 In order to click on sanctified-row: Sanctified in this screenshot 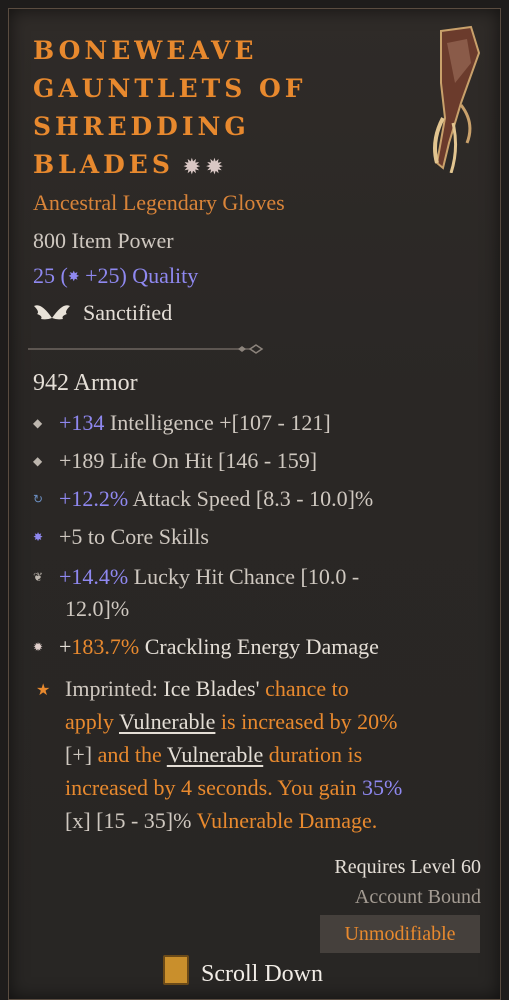, I will do `click(102, 317)`.